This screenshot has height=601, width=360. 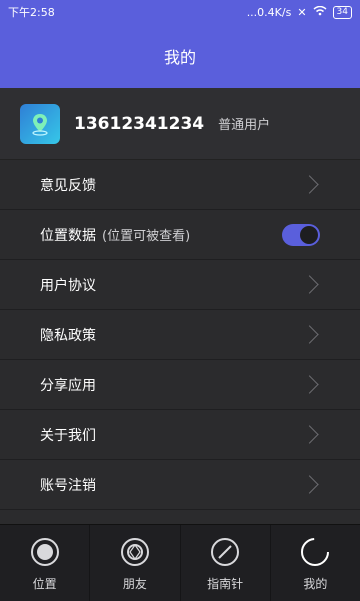 What do you see at coordinates (180, 285) in the screenshot?
I see `menu-item-user-agreement: 用户协议` at bounding box center [180, 285].